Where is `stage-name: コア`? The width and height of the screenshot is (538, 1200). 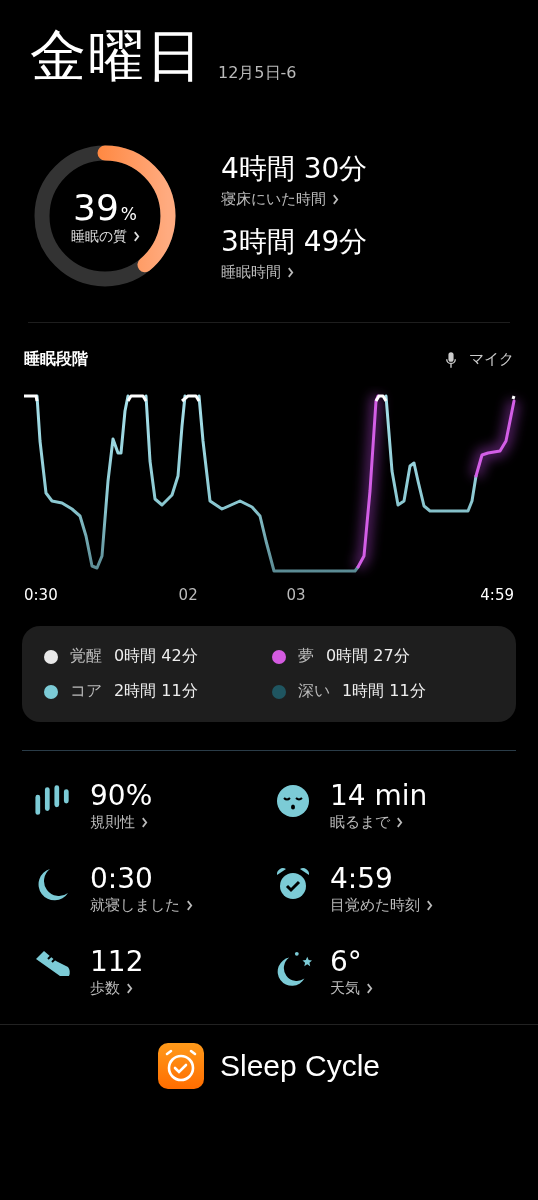
stage-name: コア is located at coordinates (86, 691).